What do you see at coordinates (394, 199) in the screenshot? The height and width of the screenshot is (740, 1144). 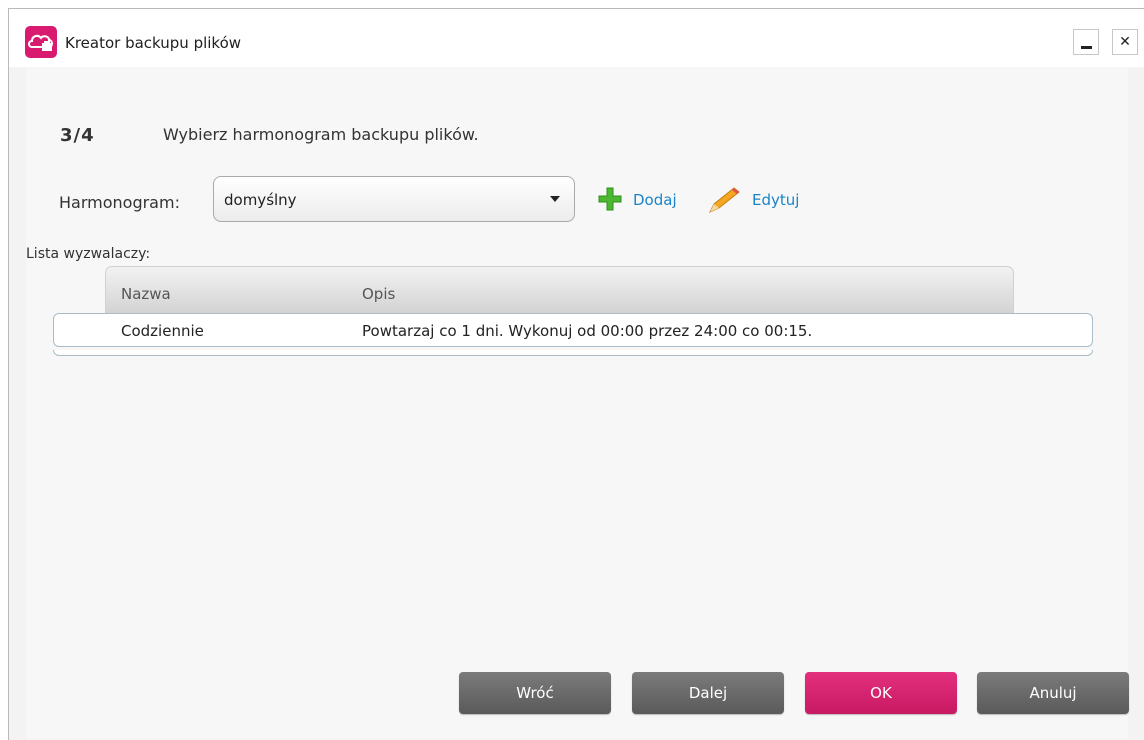 I see `schedule-select: domyślny` at bounding box center [394, 199].